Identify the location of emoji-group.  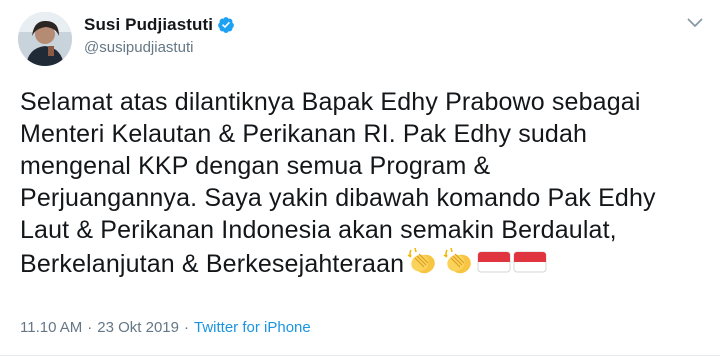
(477, 261).